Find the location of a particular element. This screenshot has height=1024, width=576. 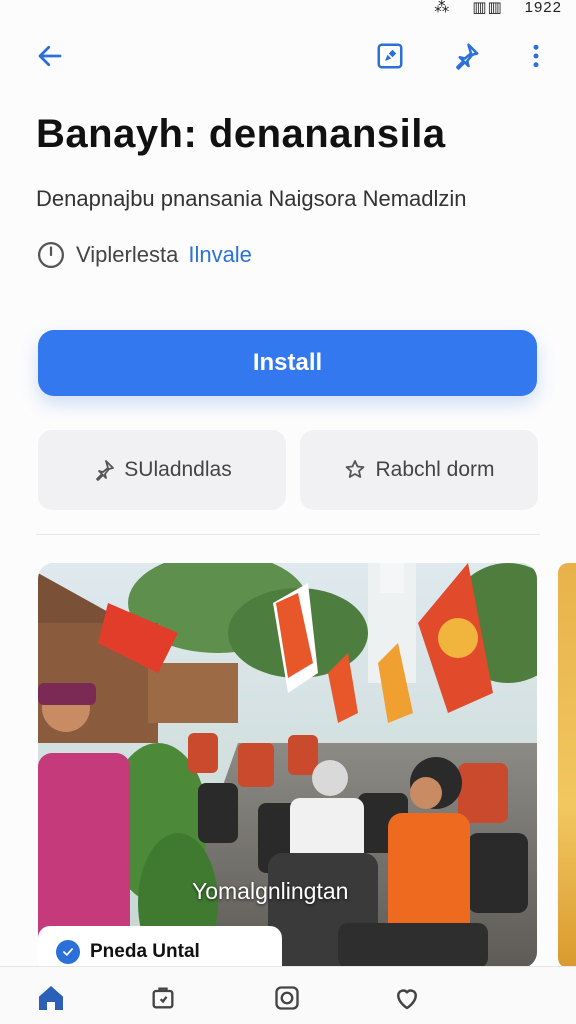

next-screenshot-peek is located at coordinates (567, 765).